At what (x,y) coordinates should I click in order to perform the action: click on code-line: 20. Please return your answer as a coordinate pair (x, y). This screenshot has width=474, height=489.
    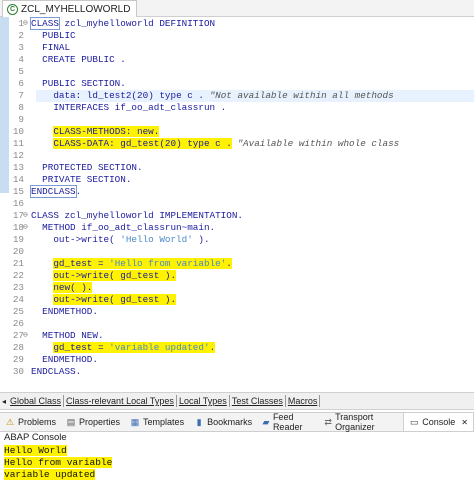
    Looking at the image, I should click on (237, 252).